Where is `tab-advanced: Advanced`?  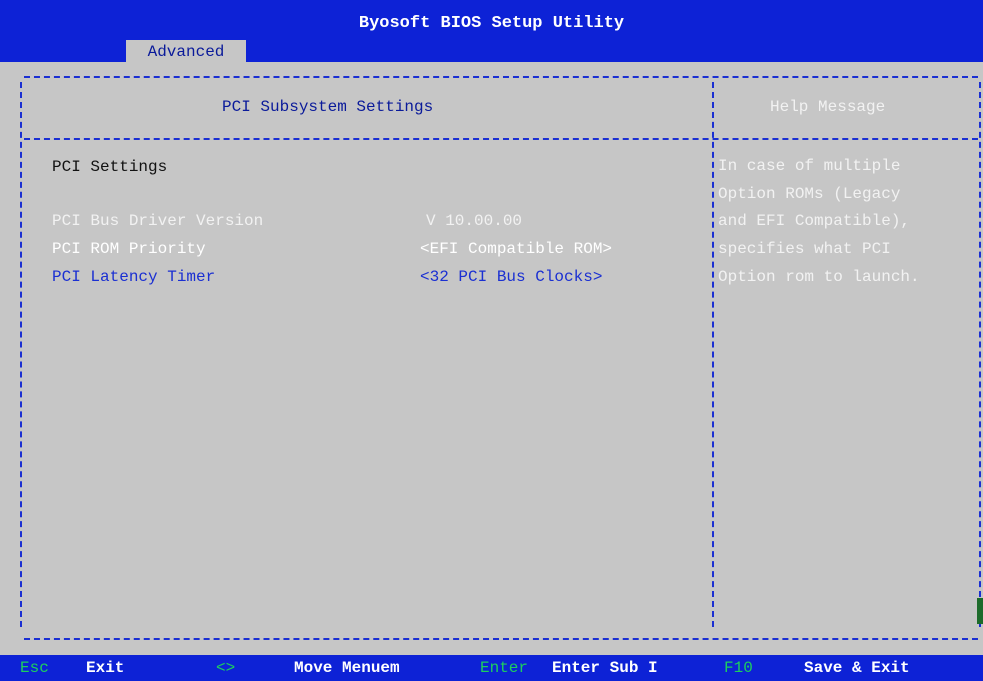
tab-advanced: Advanced is located at coordinates (186, 52).